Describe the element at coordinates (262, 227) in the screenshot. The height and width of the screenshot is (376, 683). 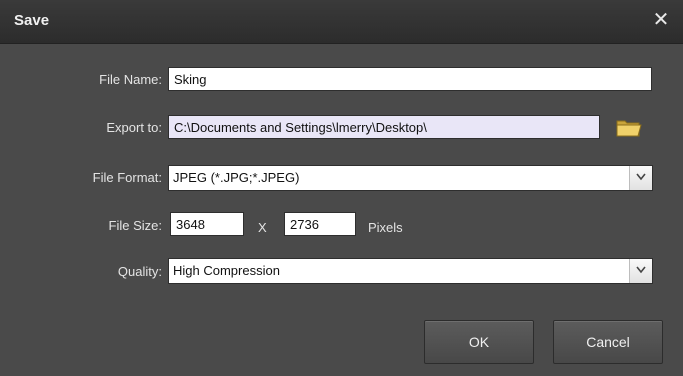
I see `dimension-separator: X` at that location.